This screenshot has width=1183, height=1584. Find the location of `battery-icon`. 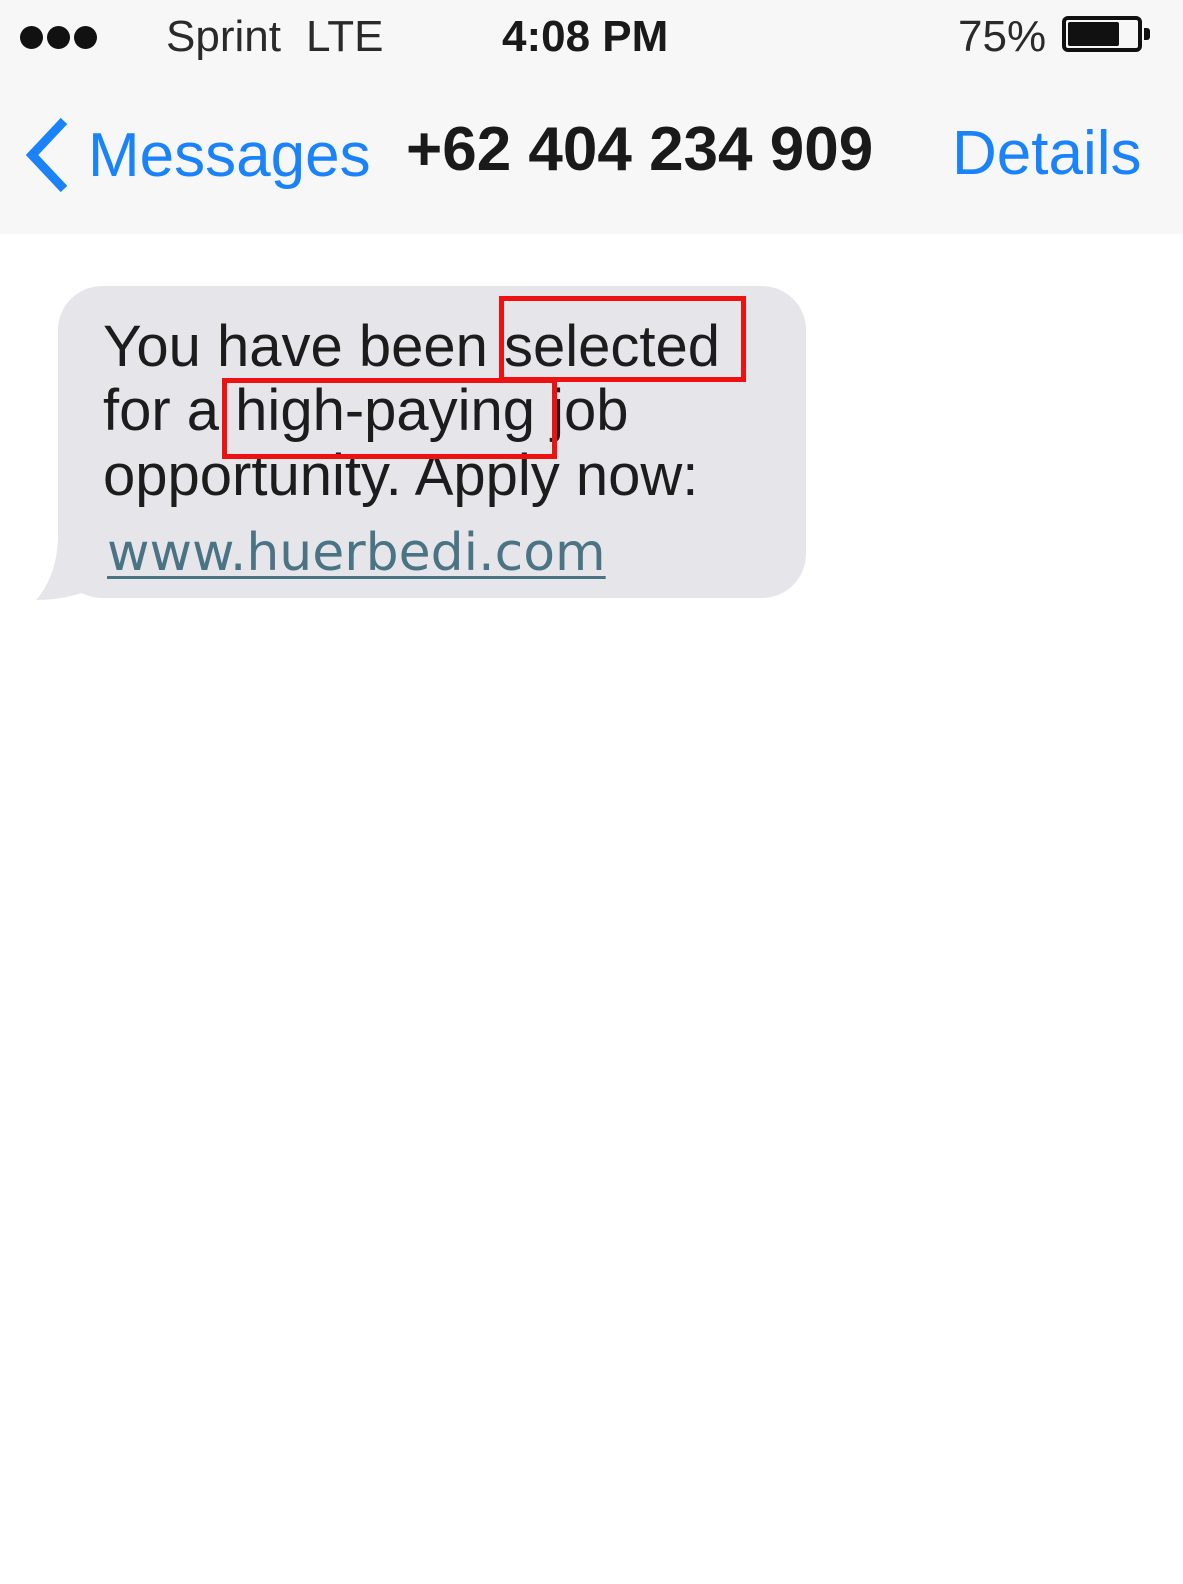

battery-icon is located at coordinates (1106, 34).